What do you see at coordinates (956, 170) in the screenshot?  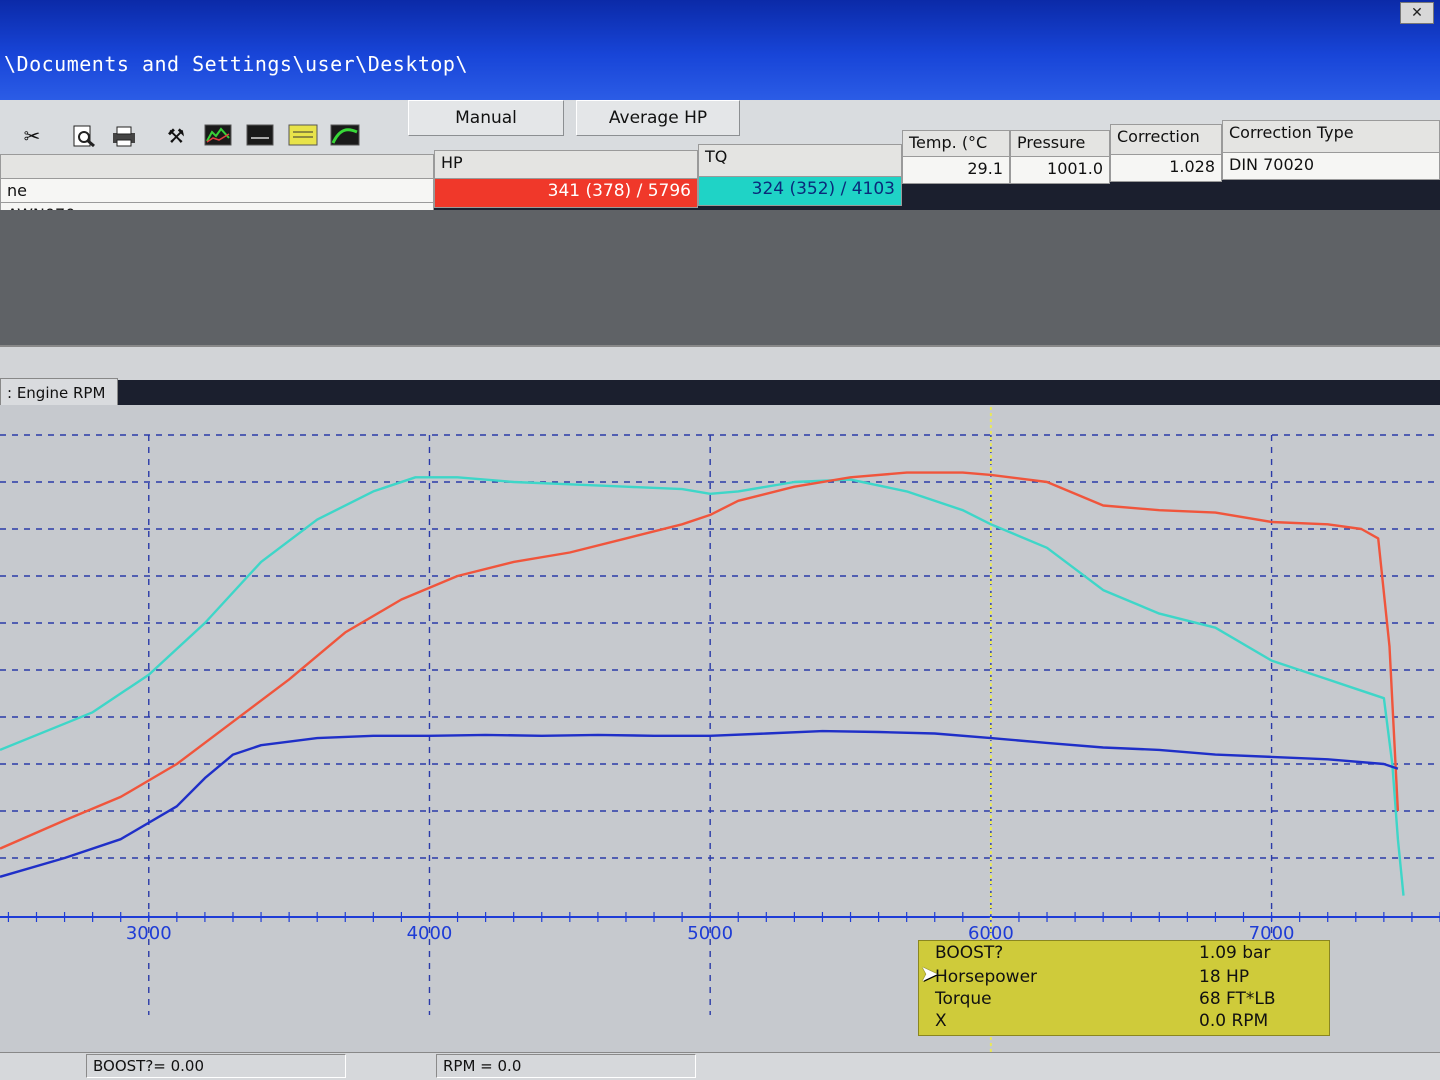 I see `temp-value: 29.1` at bounding box center [956, 170].